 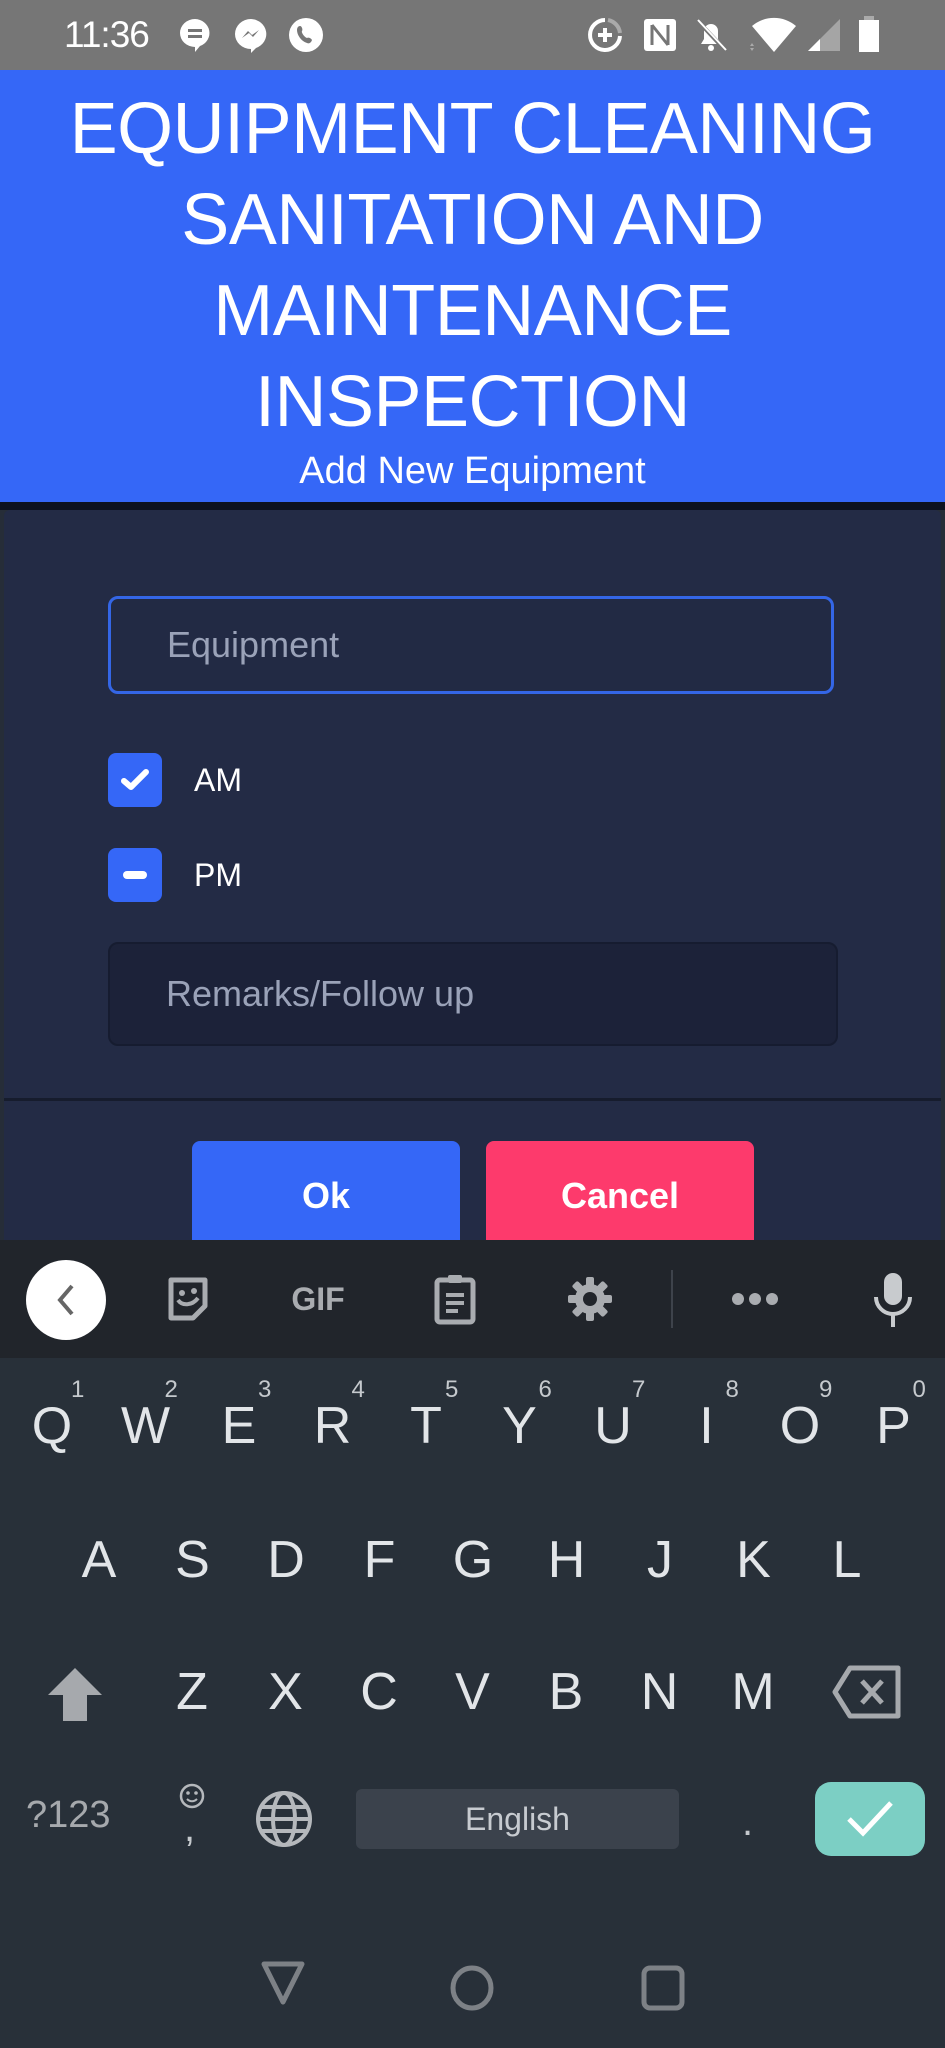 What do you see at coordinates (869, 34) in the screenshot?
I see `battery-icon` at bounding box center [869, 34].